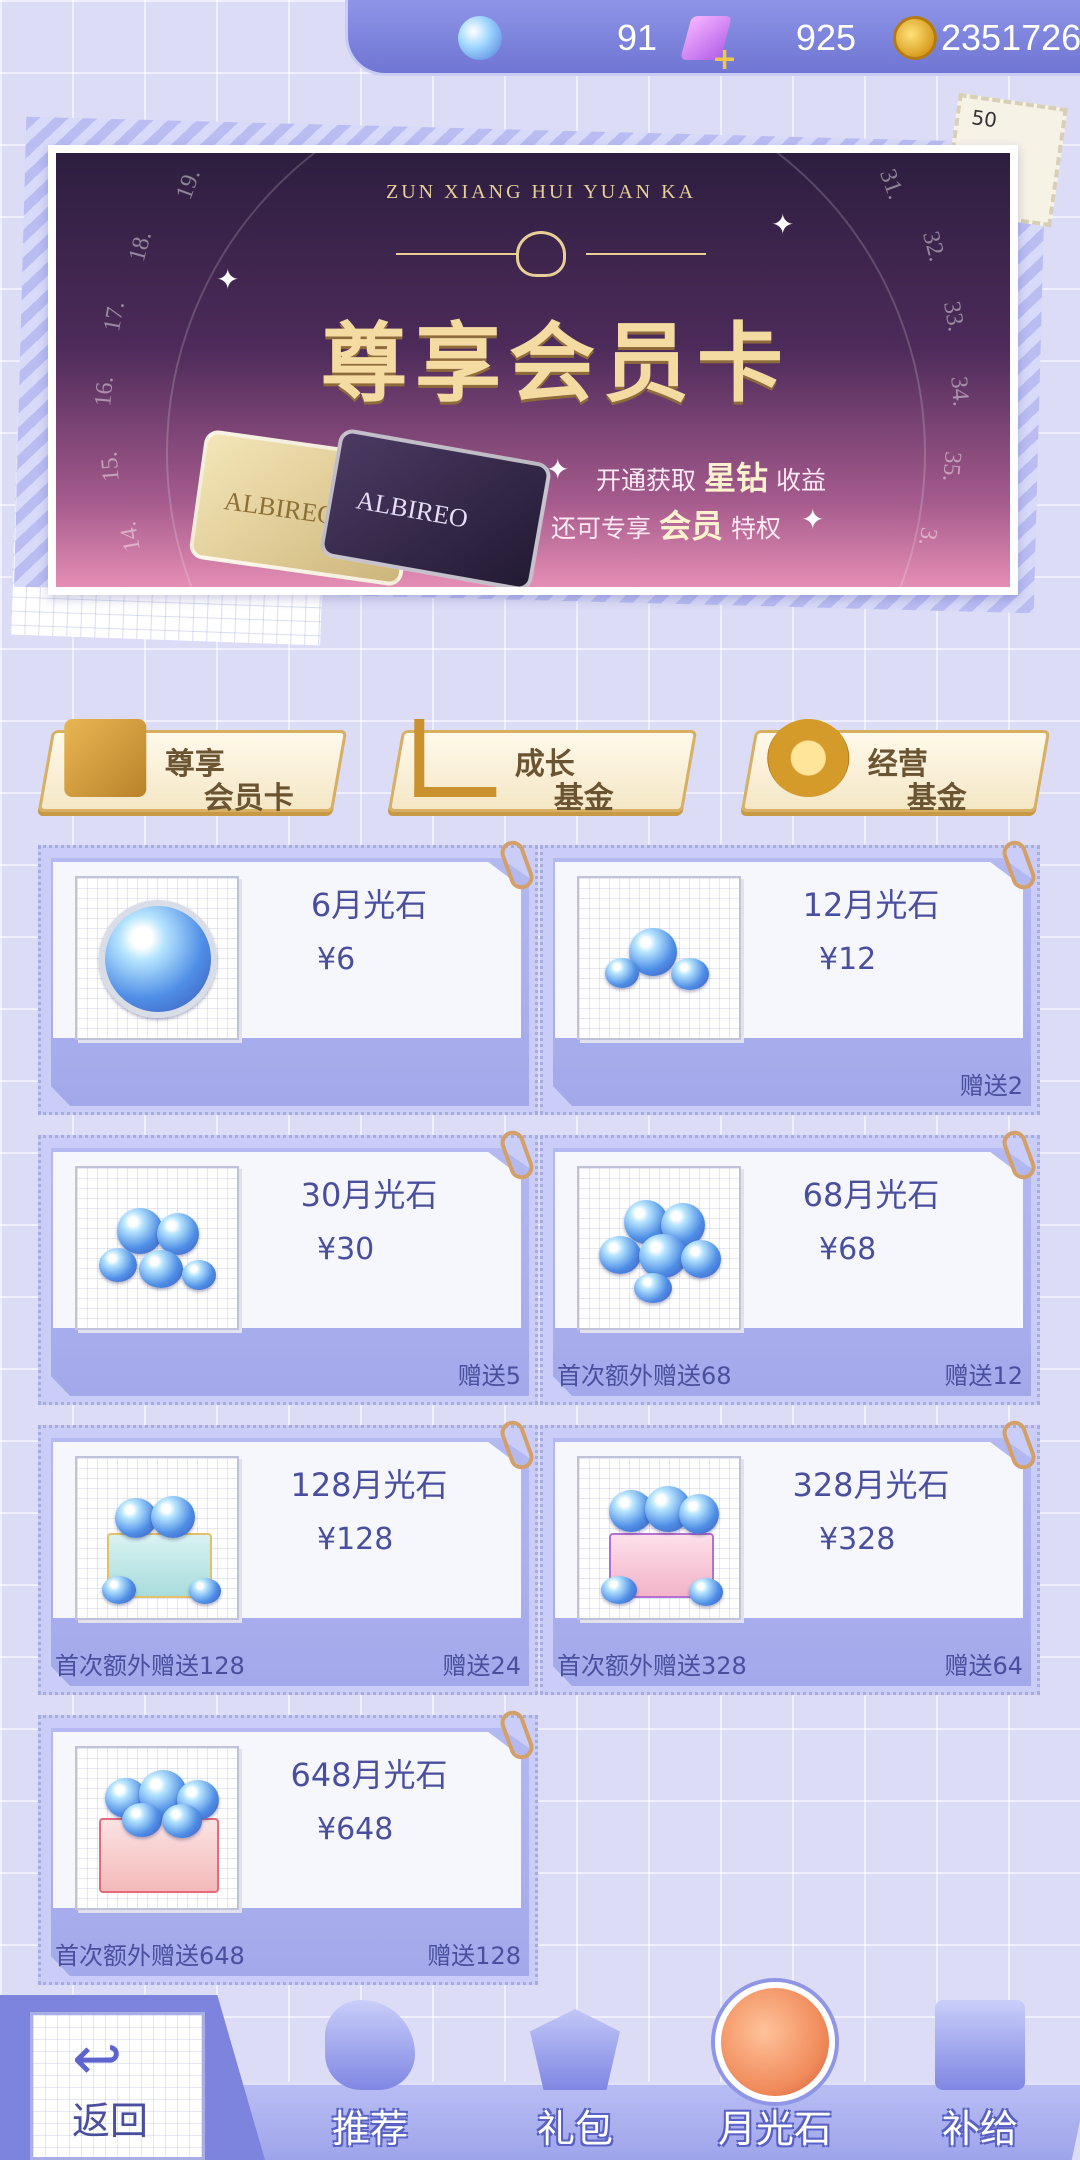 This screenshot has height=2160, width=1080. Describe the element at coordinates (991, 1086) in the screenshot. I see `gift-bonus: 赠送2` at that location.